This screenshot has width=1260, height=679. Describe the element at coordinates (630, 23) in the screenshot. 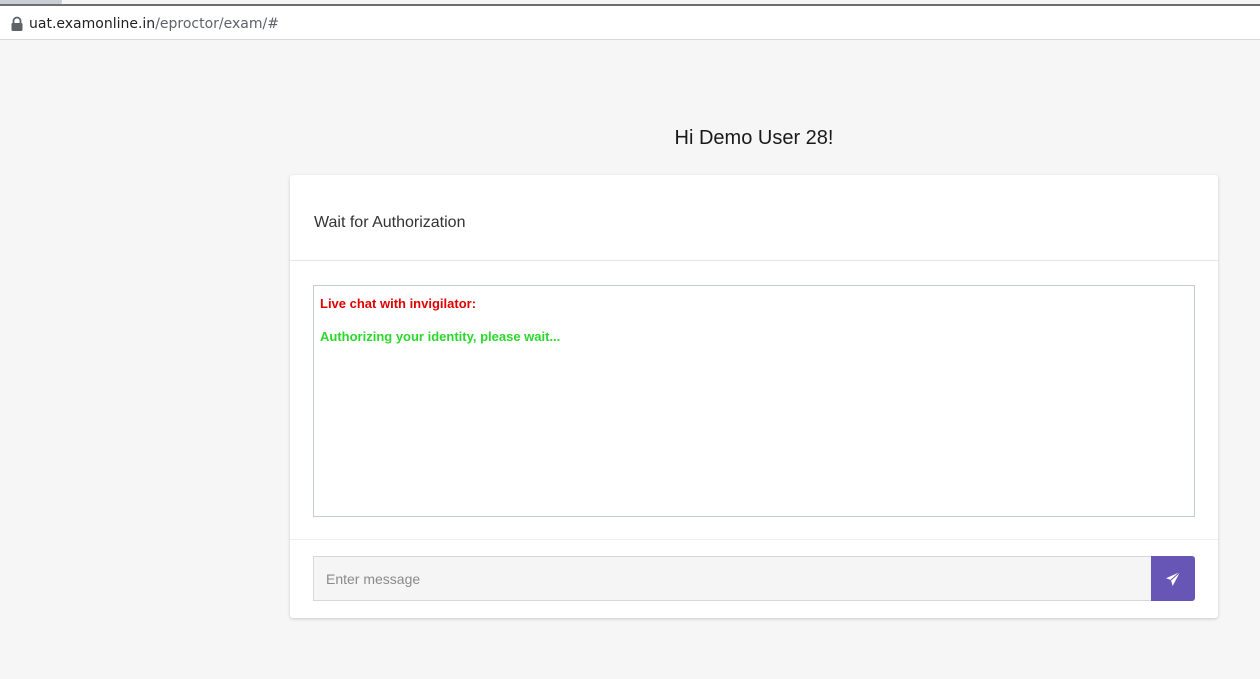

I see `address-bar: uat.examonline.in/eproctor/exam/#` at that location.